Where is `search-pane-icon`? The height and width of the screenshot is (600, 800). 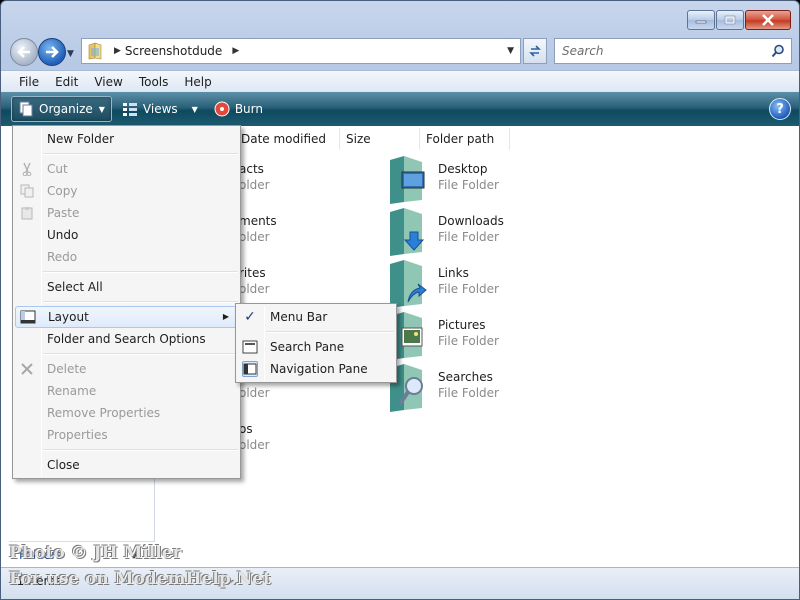 search-pane-icon is located at coordinates (250, 347).